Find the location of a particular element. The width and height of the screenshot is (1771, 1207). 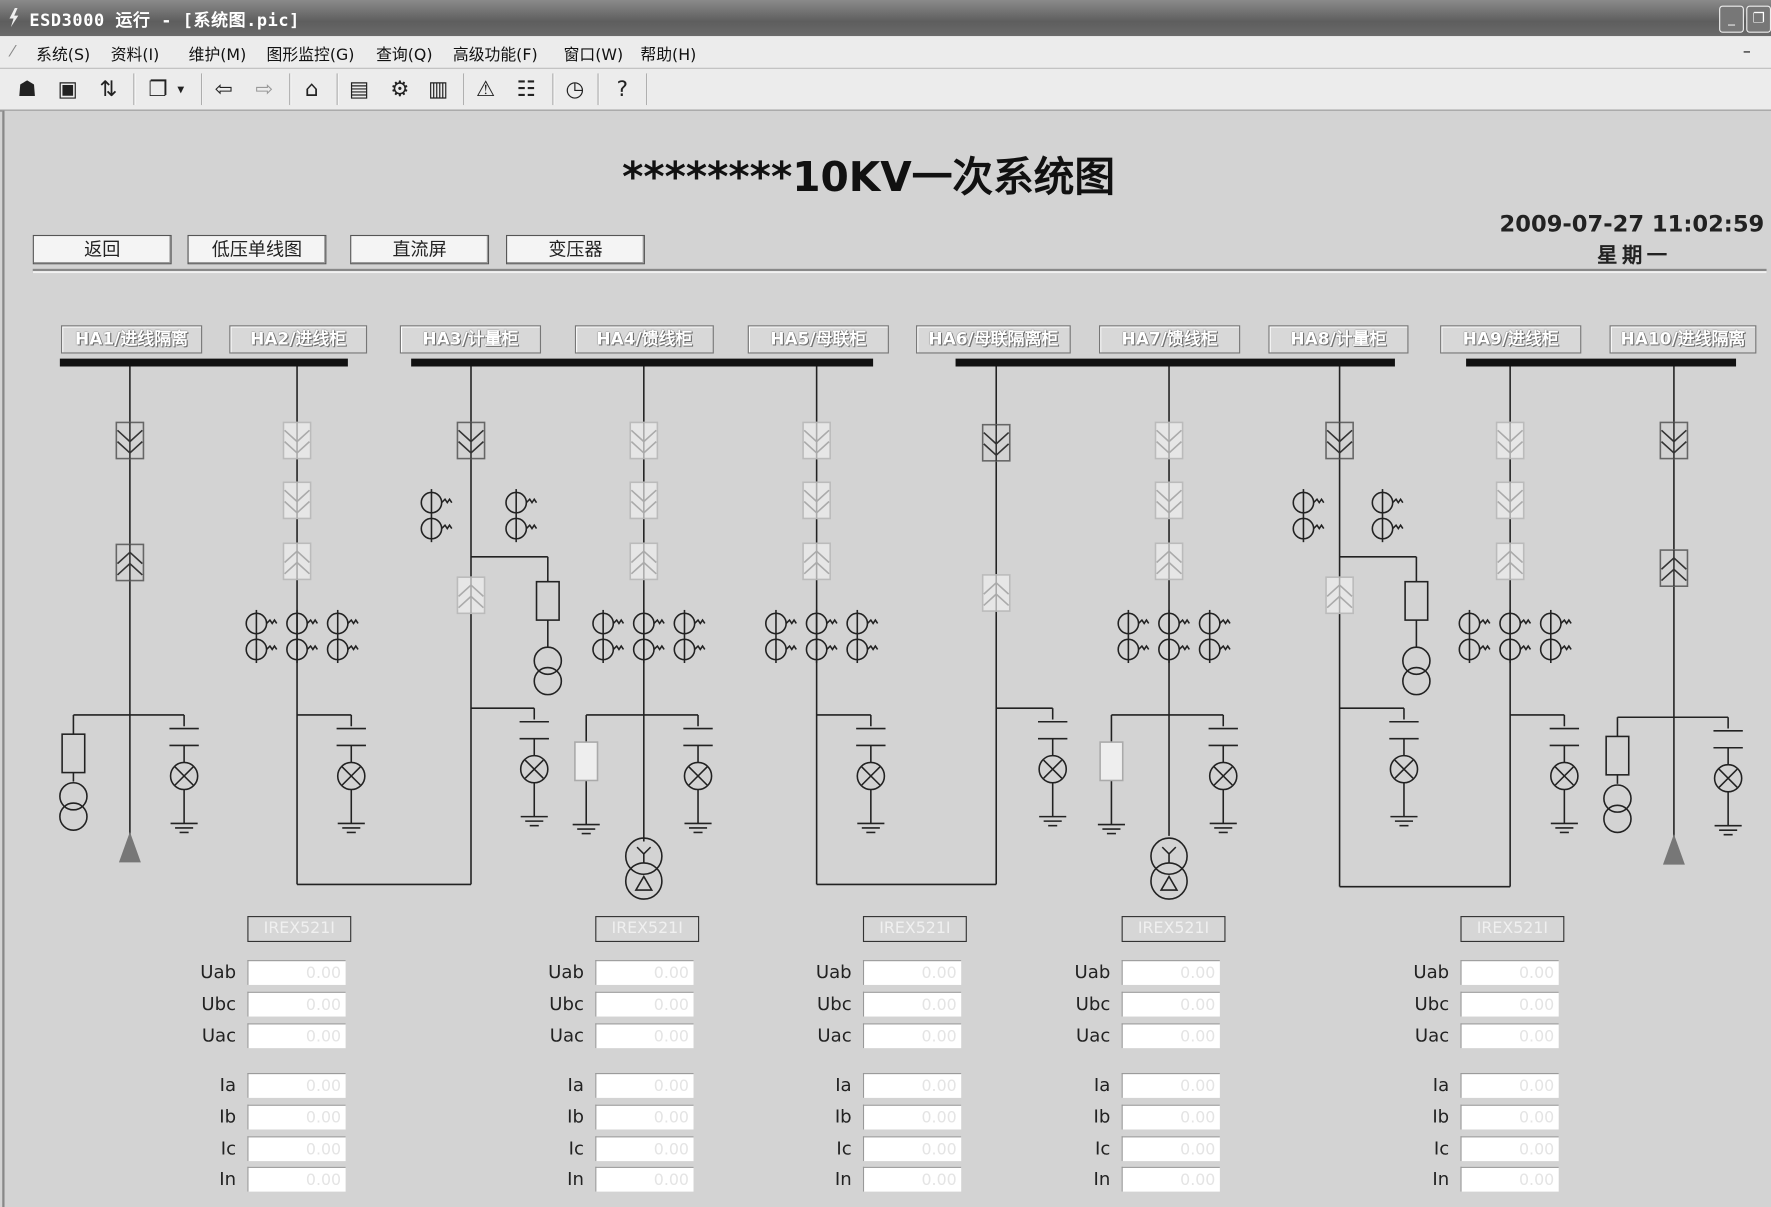

cabinet-label-5: HA5/母联柜 is located at coordinates (818, 339).